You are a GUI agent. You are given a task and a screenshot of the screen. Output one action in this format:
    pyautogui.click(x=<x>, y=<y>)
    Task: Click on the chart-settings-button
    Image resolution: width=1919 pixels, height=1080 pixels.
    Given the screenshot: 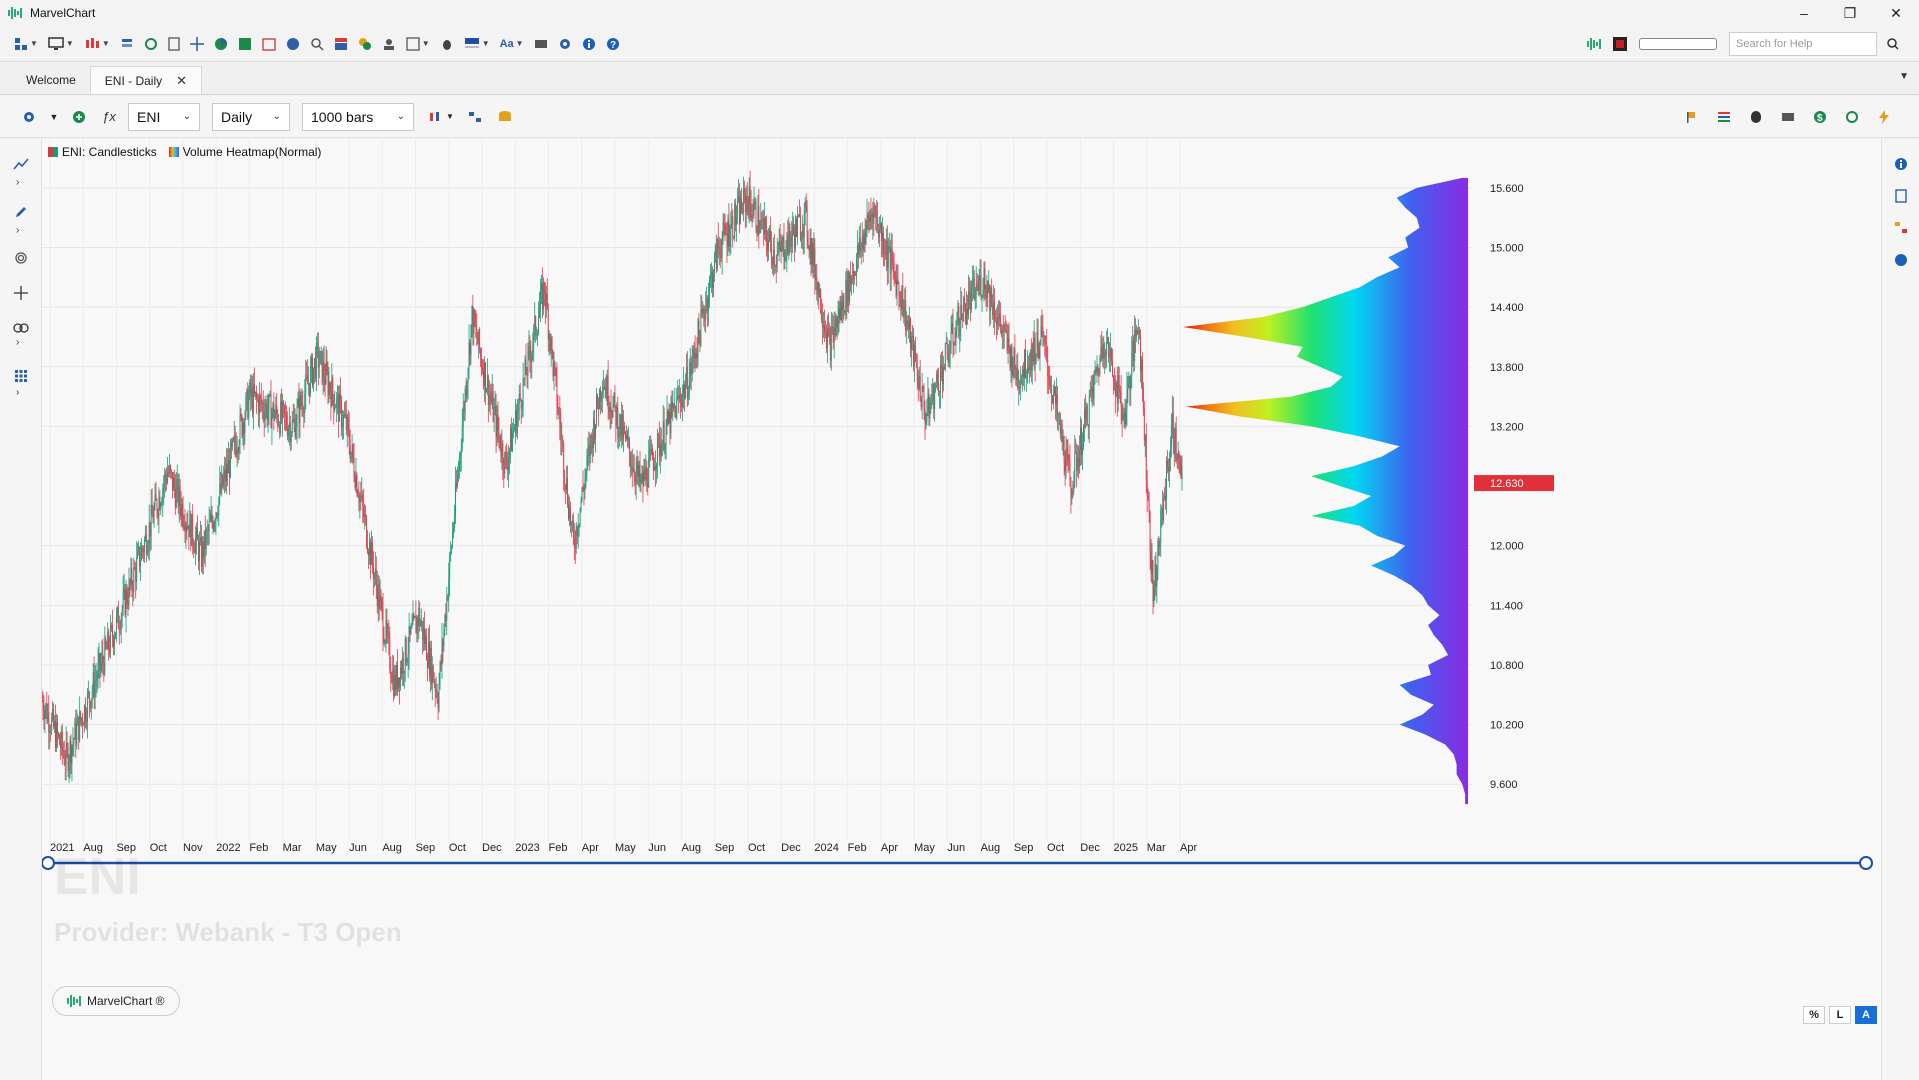 What is the action you would take?
    pyautogui.click(x=29, y=117)
    